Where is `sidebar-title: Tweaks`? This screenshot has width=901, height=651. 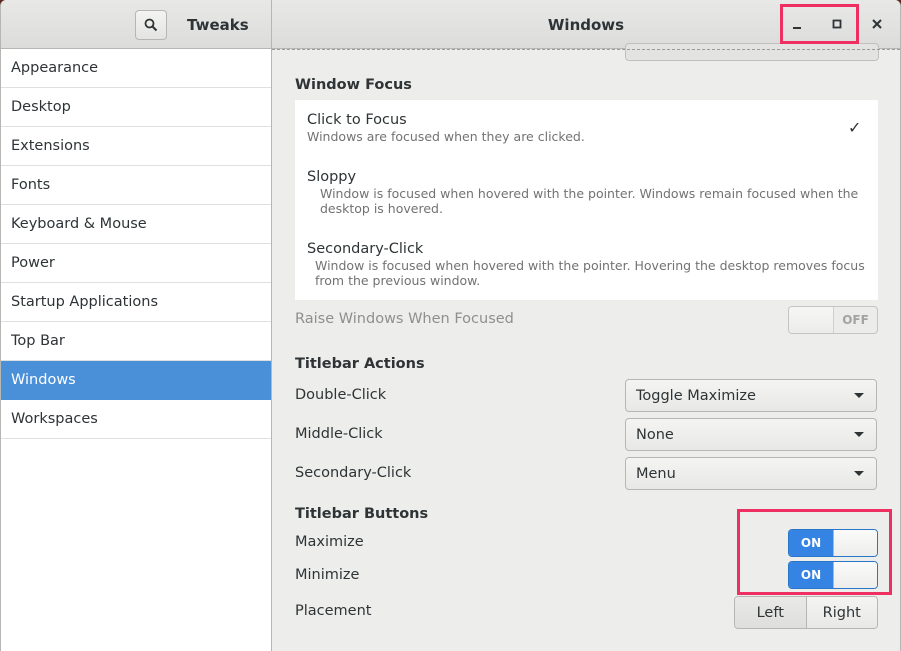 sidebar-title: Tweaks is located at coordinates (218, 25).